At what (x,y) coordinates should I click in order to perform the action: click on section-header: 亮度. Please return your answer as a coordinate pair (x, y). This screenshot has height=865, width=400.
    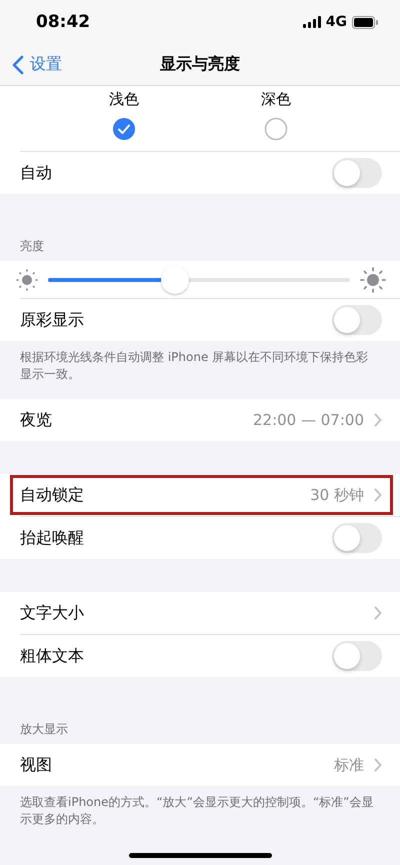
    Looking at the image, I should click on (32, 246).